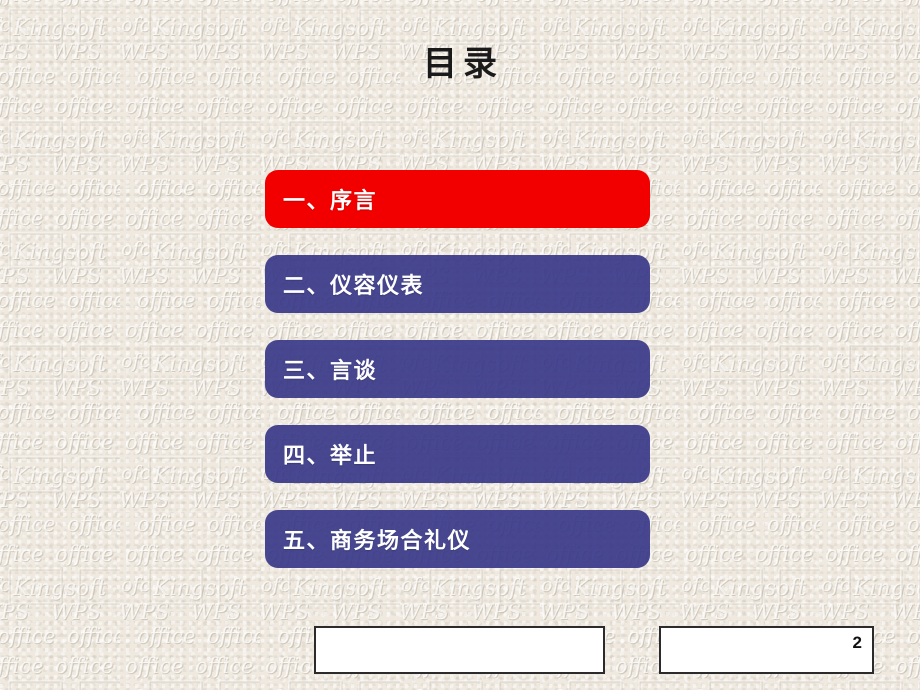 This screenshot has width=920, height=690. I want to click on toc-item-label: 五、商务场合礼仪, so click(377, 540).